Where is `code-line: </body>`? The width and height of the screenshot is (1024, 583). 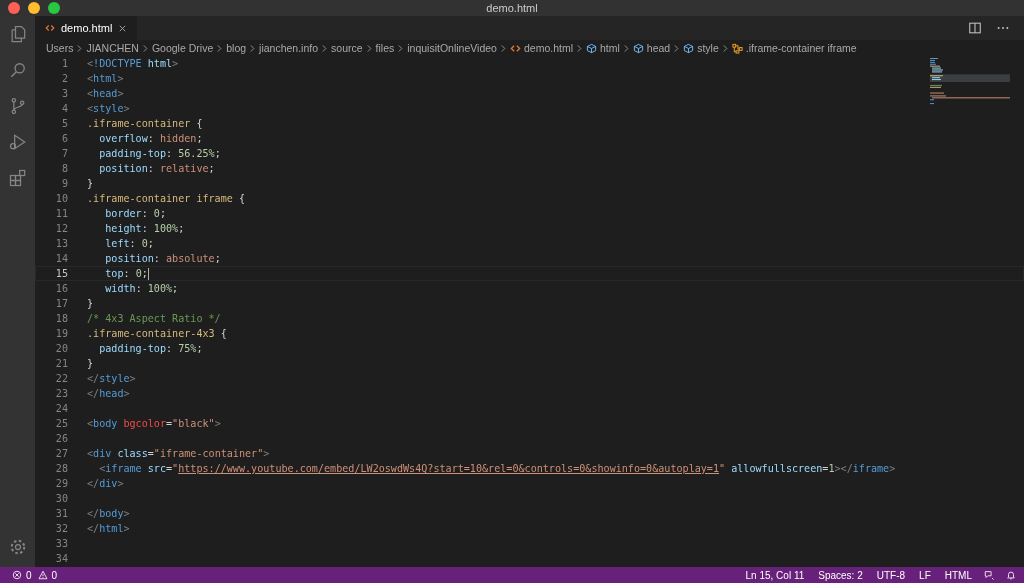 code-line: </body> is located at coordinates (108, 513).